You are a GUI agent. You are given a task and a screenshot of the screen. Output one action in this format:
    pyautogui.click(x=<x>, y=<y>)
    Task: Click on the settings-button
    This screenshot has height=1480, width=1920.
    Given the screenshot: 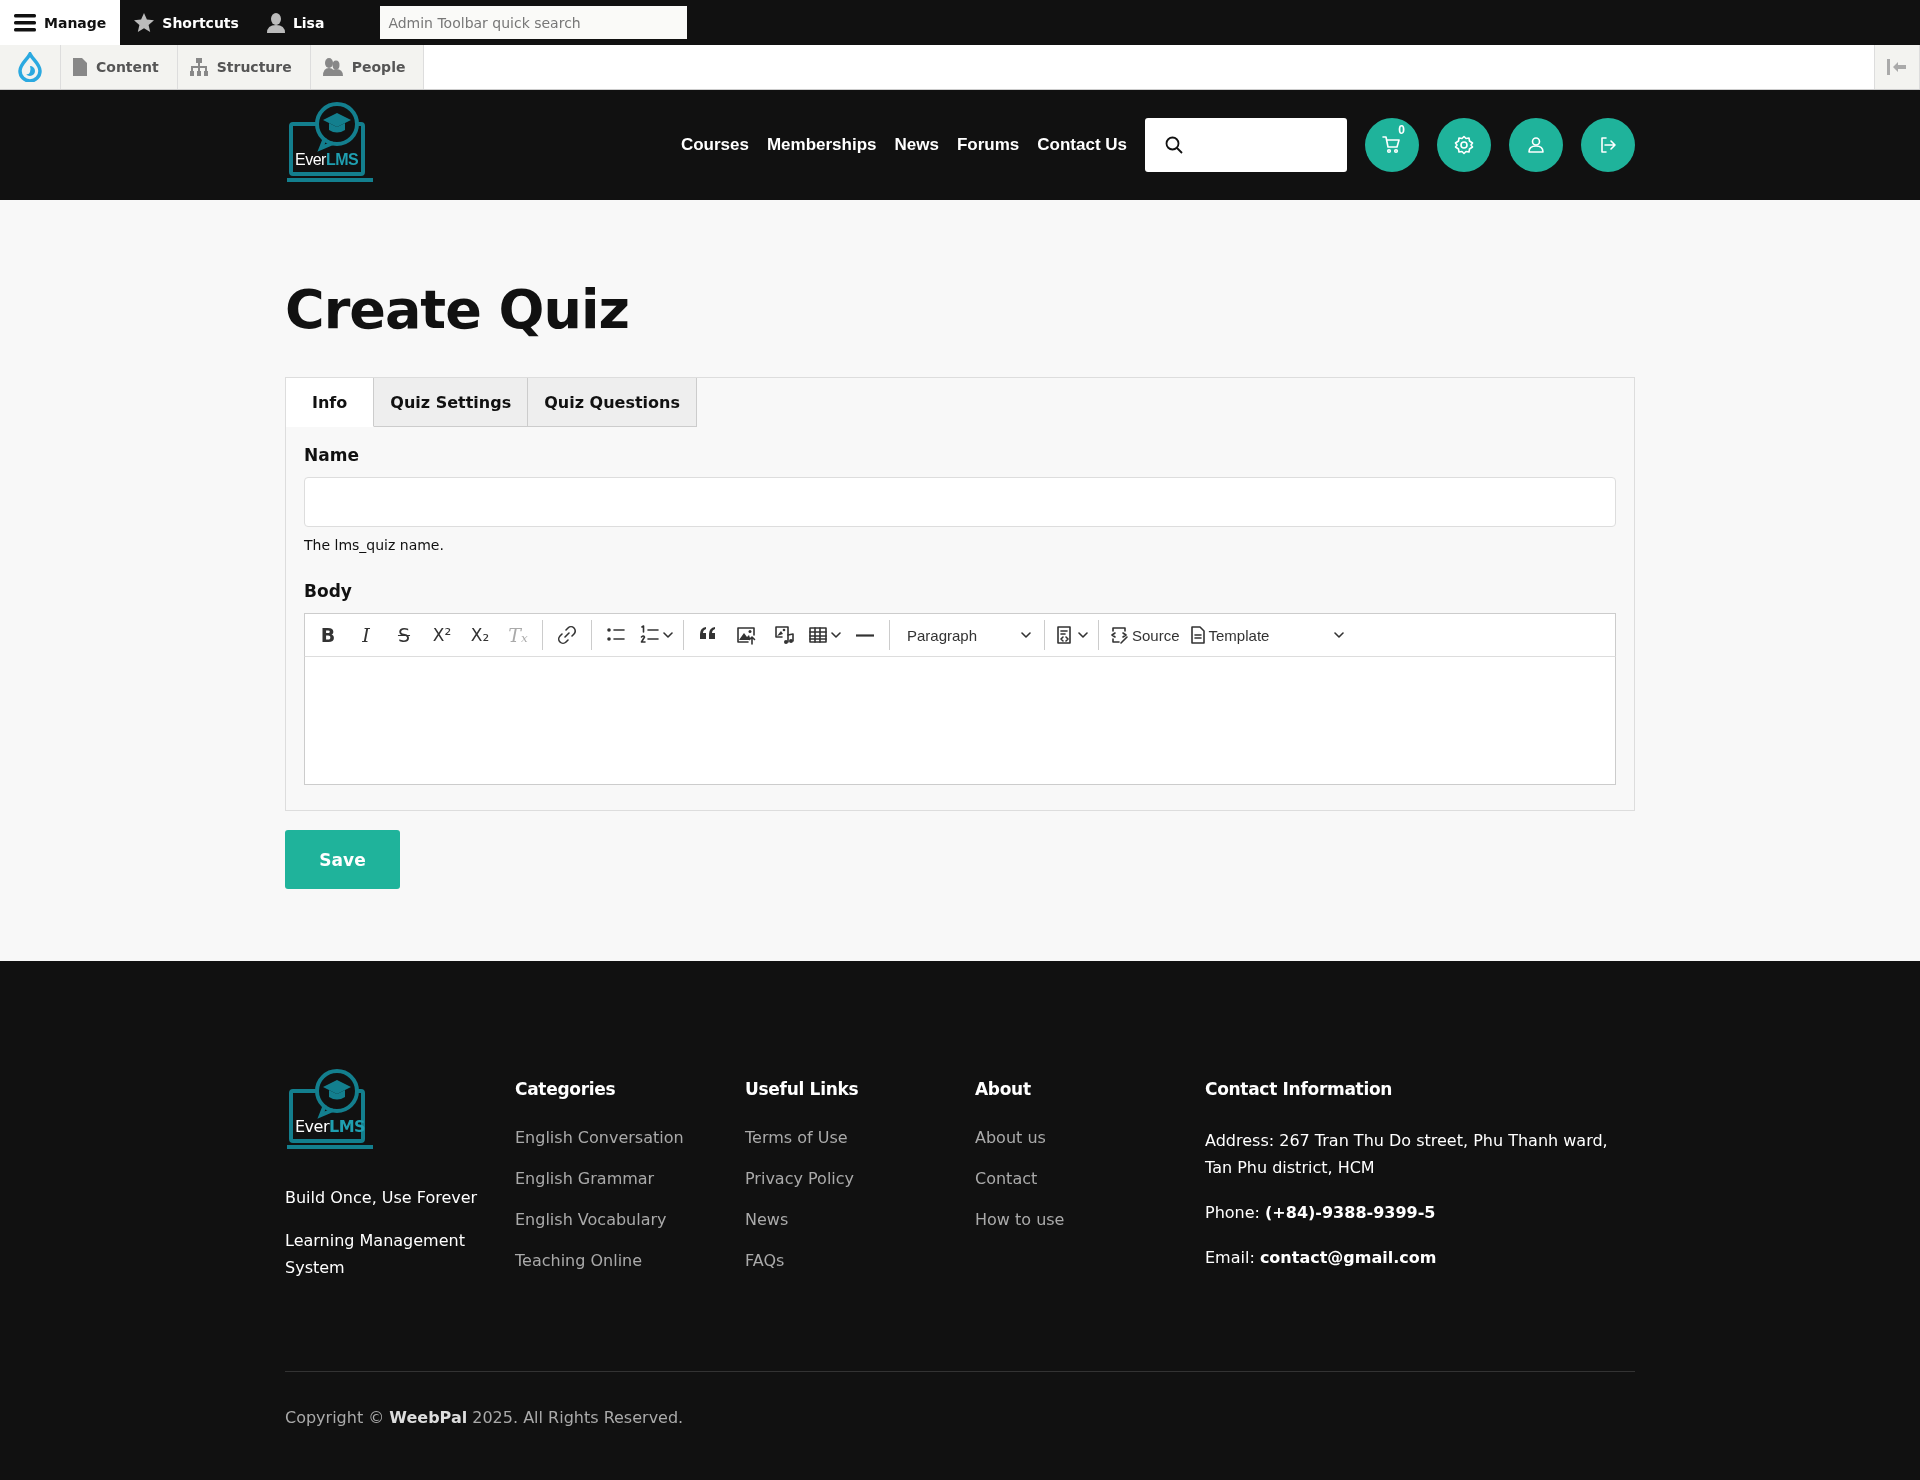 What is the action you would take?
    pyautogui.click(x=1464, y=145)
    